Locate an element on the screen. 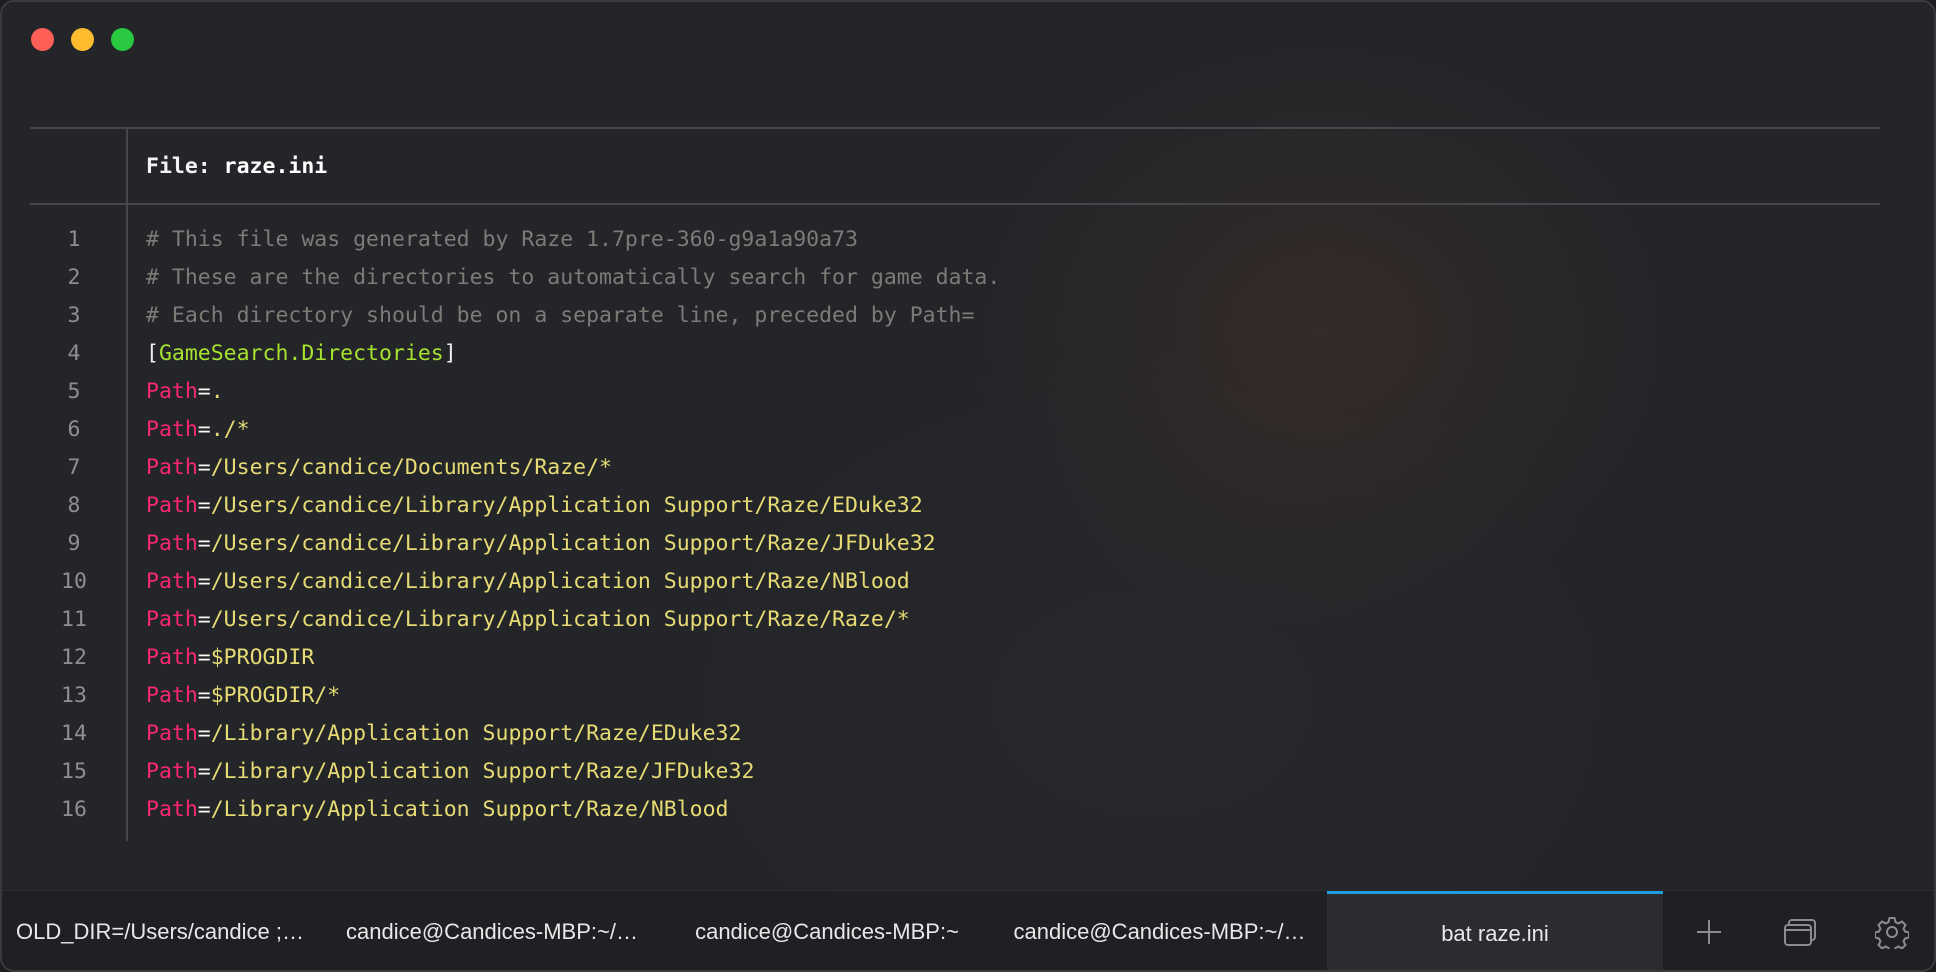  token-val: /Users/candice/Documents/Raze/* is located at coordinates (411, 467).